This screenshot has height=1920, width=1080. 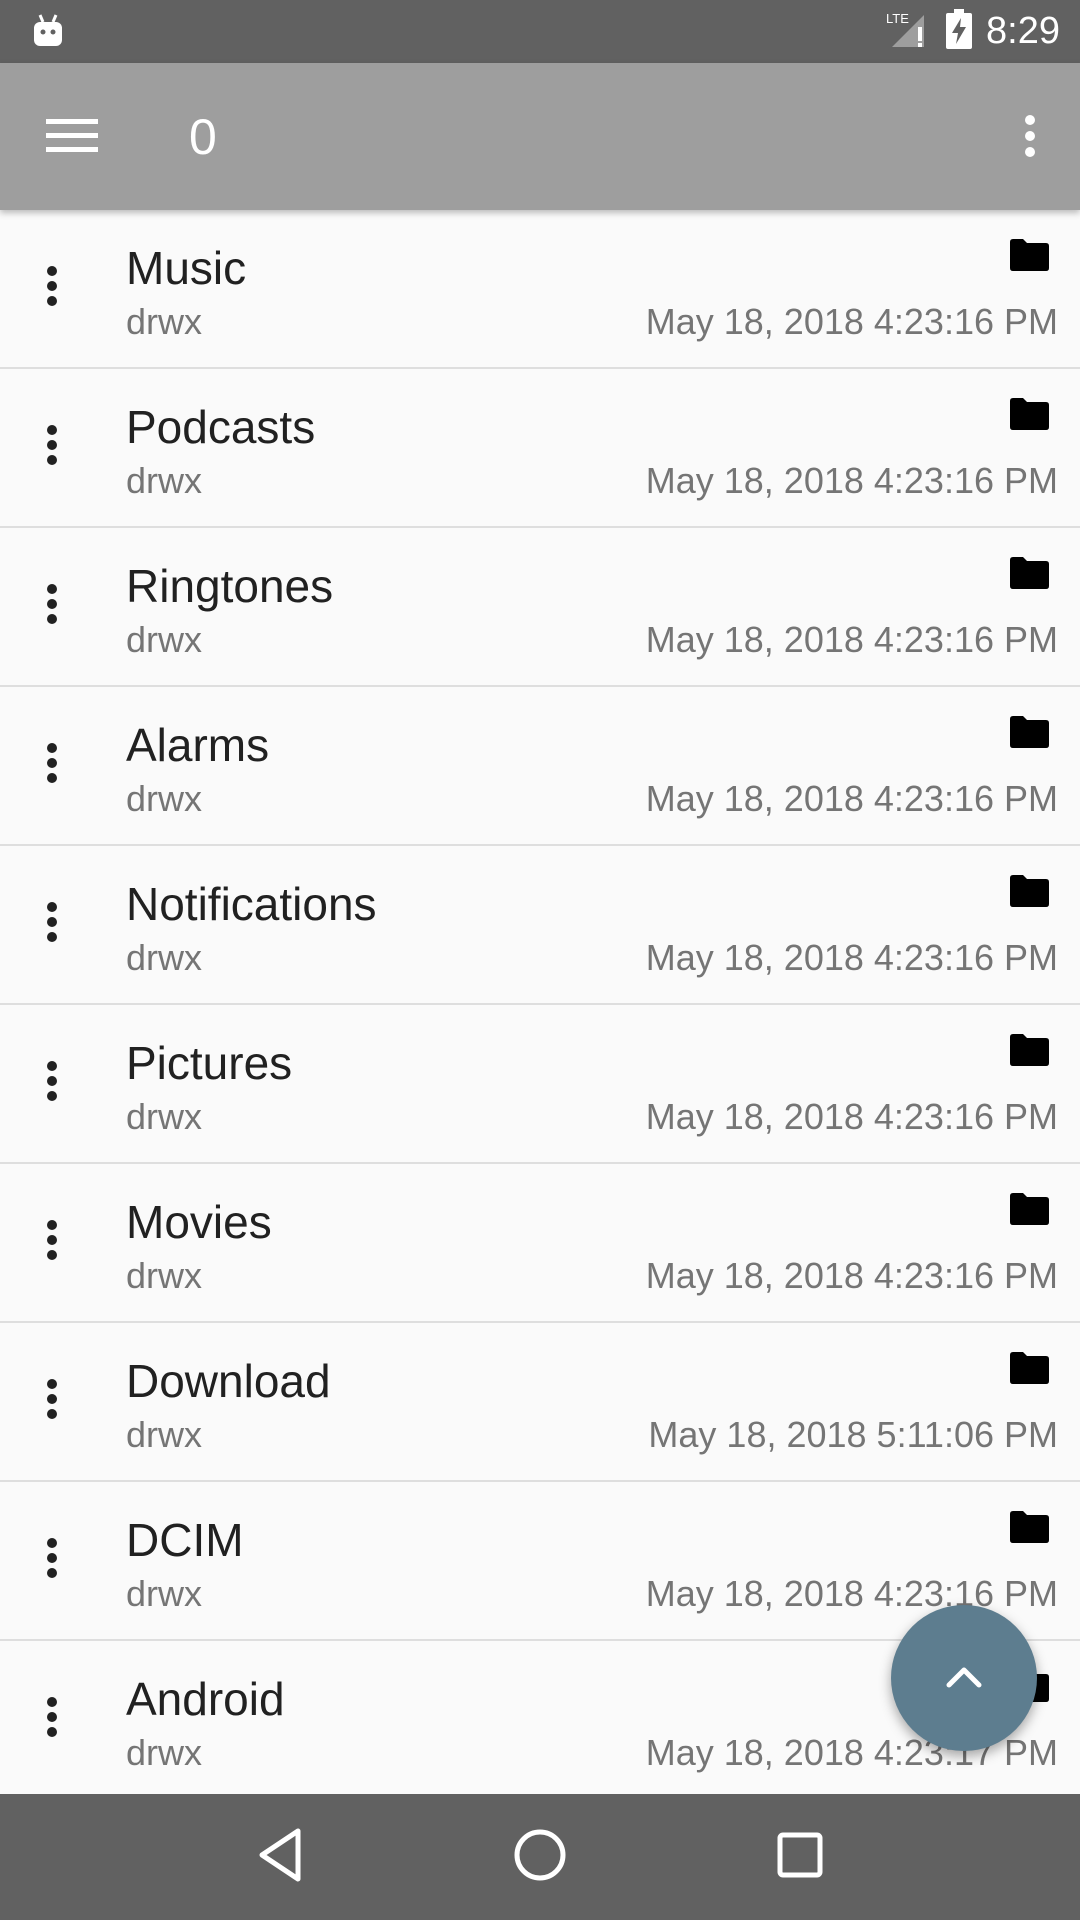 I want to click on file-name: Download, so click(x=228, y=1381).